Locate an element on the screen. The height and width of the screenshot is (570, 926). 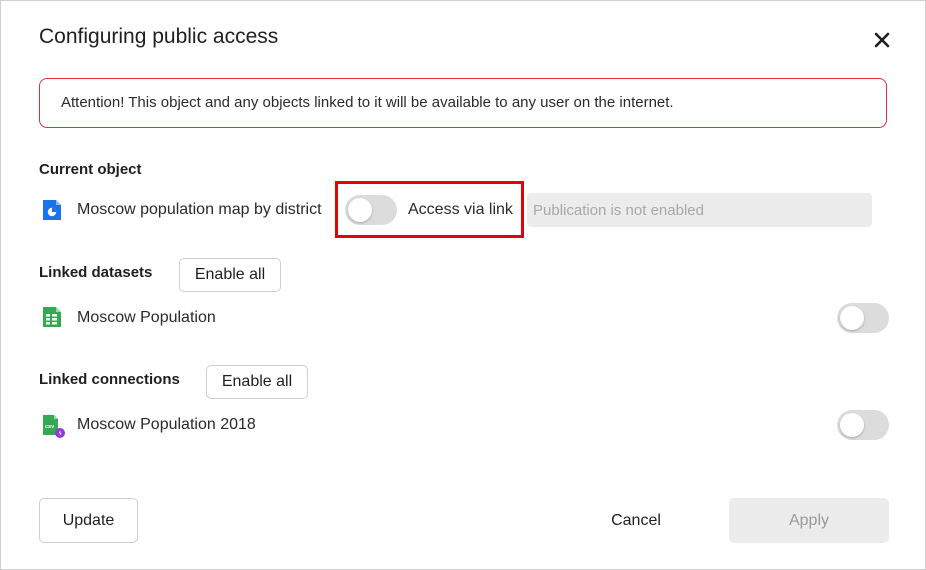
linked-datasets-title: Linked datasets is located at coordinates (96, 272).